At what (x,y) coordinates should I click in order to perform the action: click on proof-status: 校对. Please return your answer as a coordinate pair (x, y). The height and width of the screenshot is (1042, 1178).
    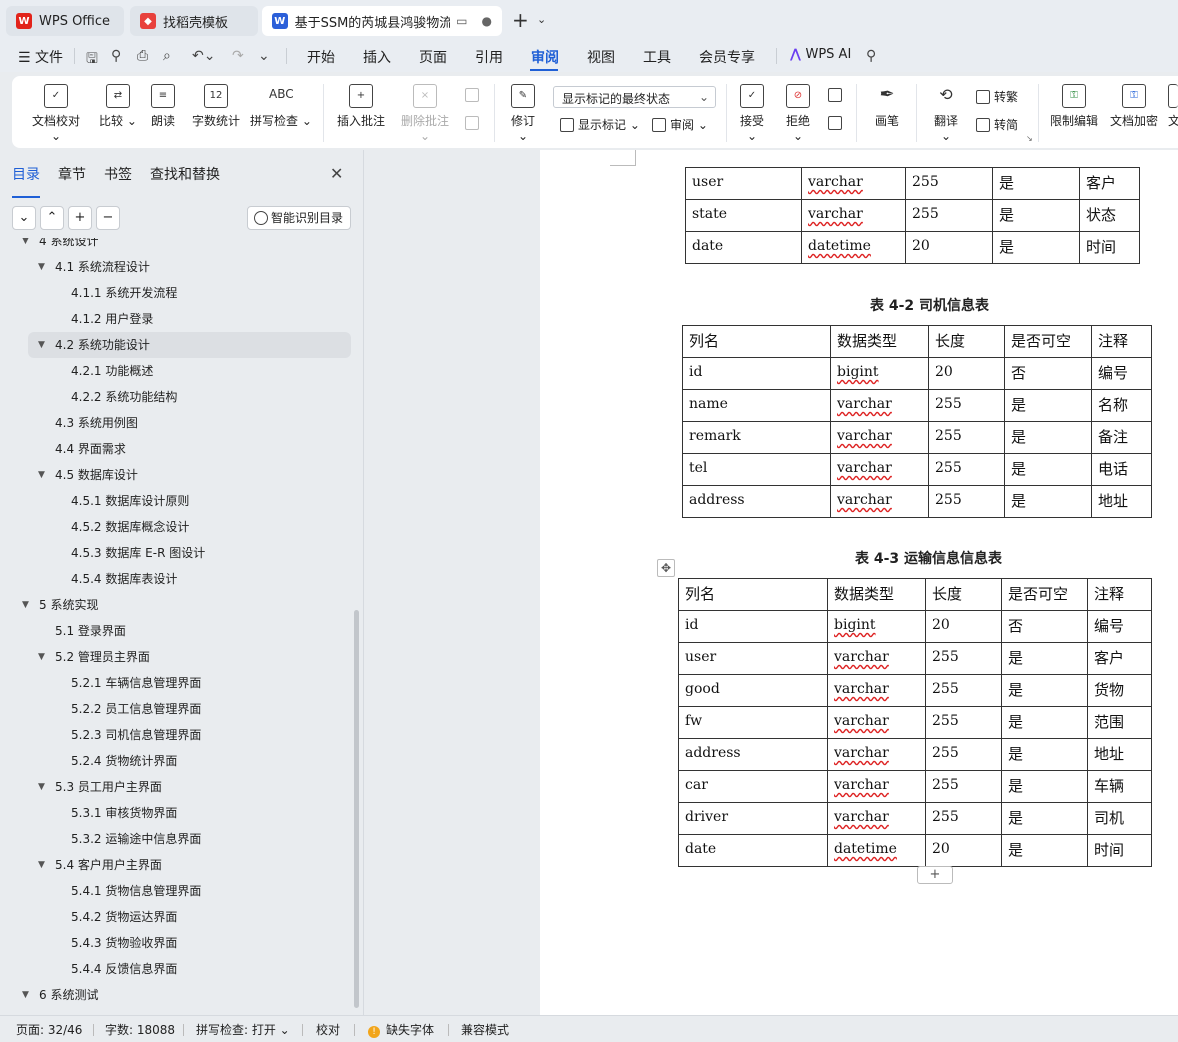
    Looking at the image, I should click on (328, 1029).